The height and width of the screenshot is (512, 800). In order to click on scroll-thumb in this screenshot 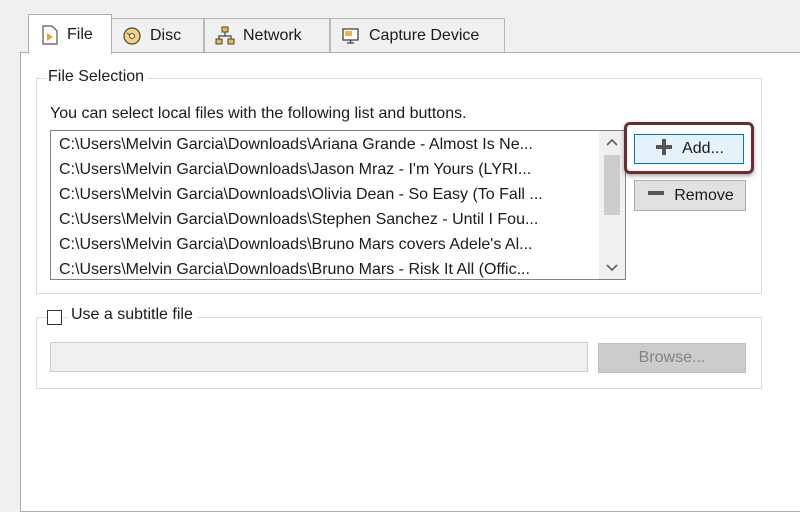, I will do `click(612, 185)`.